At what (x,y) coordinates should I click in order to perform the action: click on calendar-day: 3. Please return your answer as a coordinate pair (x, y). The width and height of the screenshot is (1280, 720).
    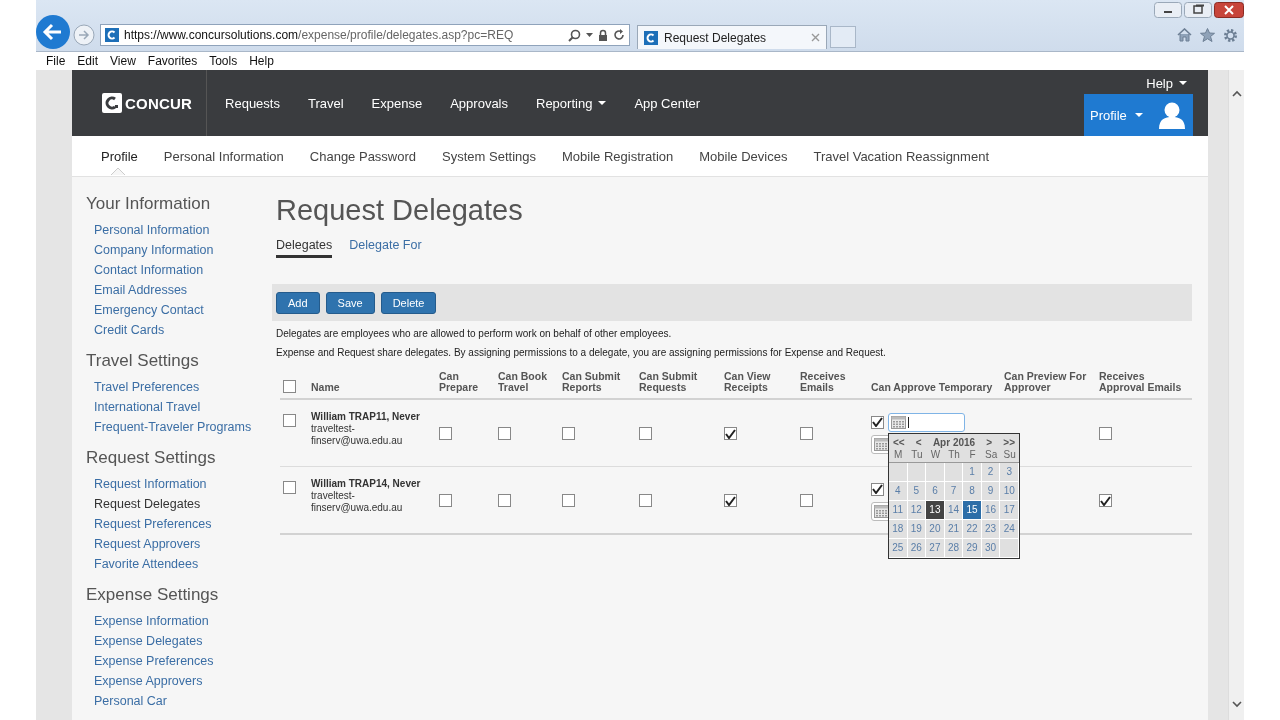
    Looking at the image, I should click on (1009, 472).